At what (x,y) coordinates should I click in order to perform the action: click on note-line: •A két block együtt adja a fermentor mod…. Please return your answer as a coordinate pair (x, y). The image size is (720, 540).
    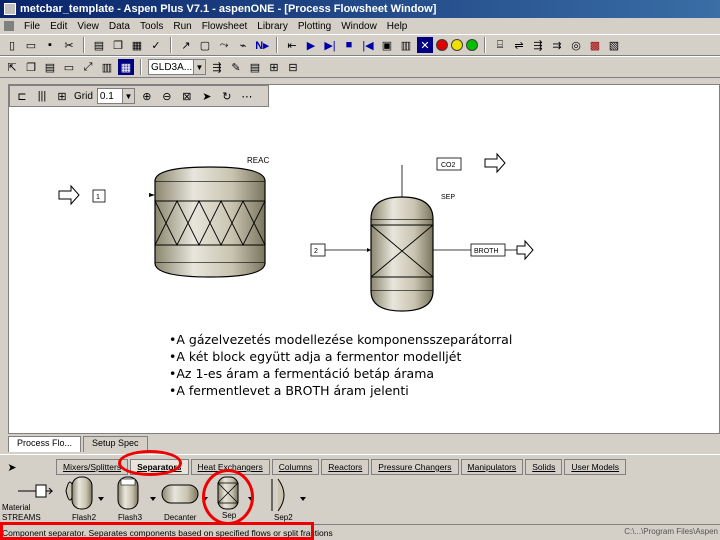
    Looking at the image, I should click on (315, 356).